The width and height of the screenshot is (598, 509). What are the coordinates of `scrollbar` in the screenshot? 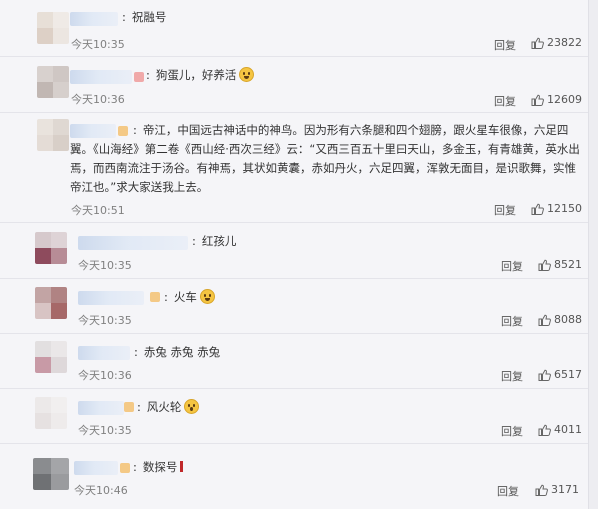 It's located at (593, 254).